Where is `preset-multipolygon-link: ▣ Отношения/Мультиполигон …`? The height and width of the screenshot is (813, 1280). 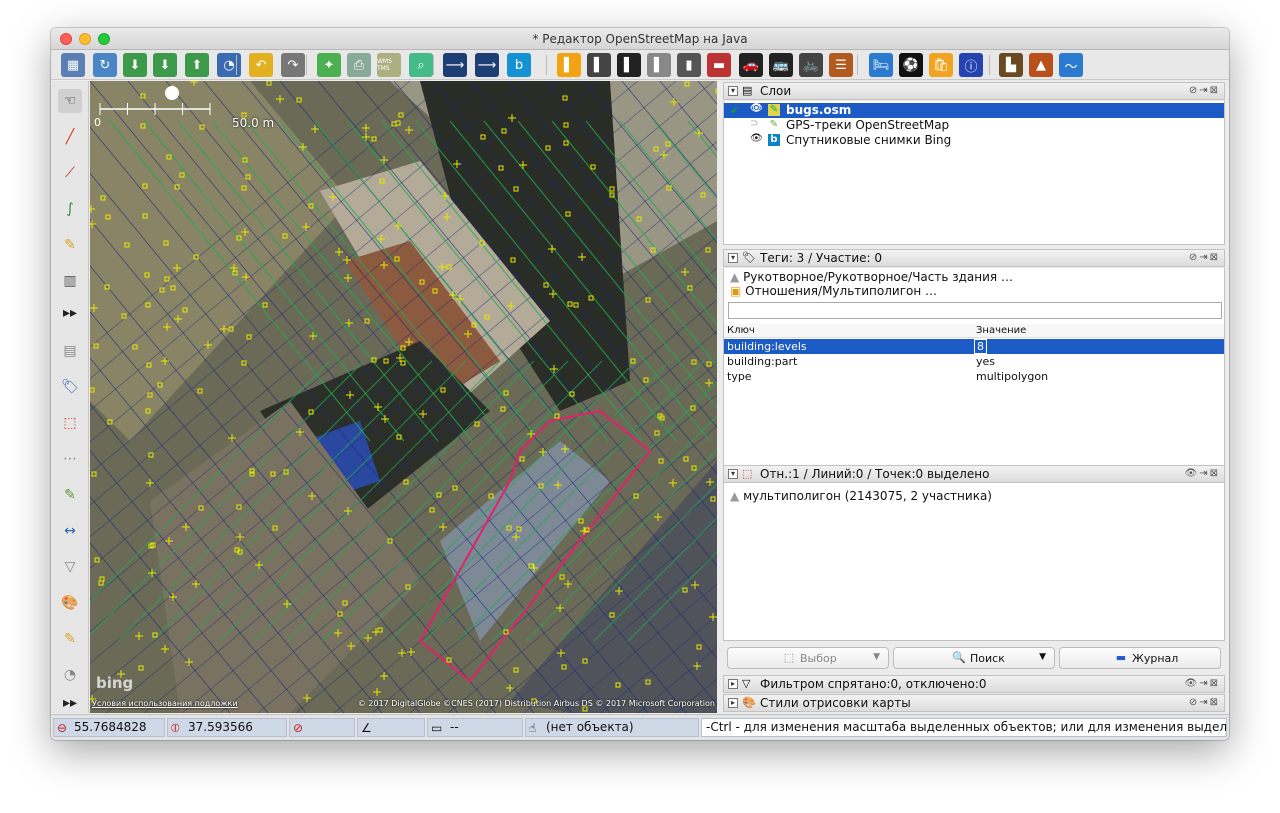
preset-multipolygon-link: ▣ Отношения/Мультиполигон … is located at coordinates (833, 291).